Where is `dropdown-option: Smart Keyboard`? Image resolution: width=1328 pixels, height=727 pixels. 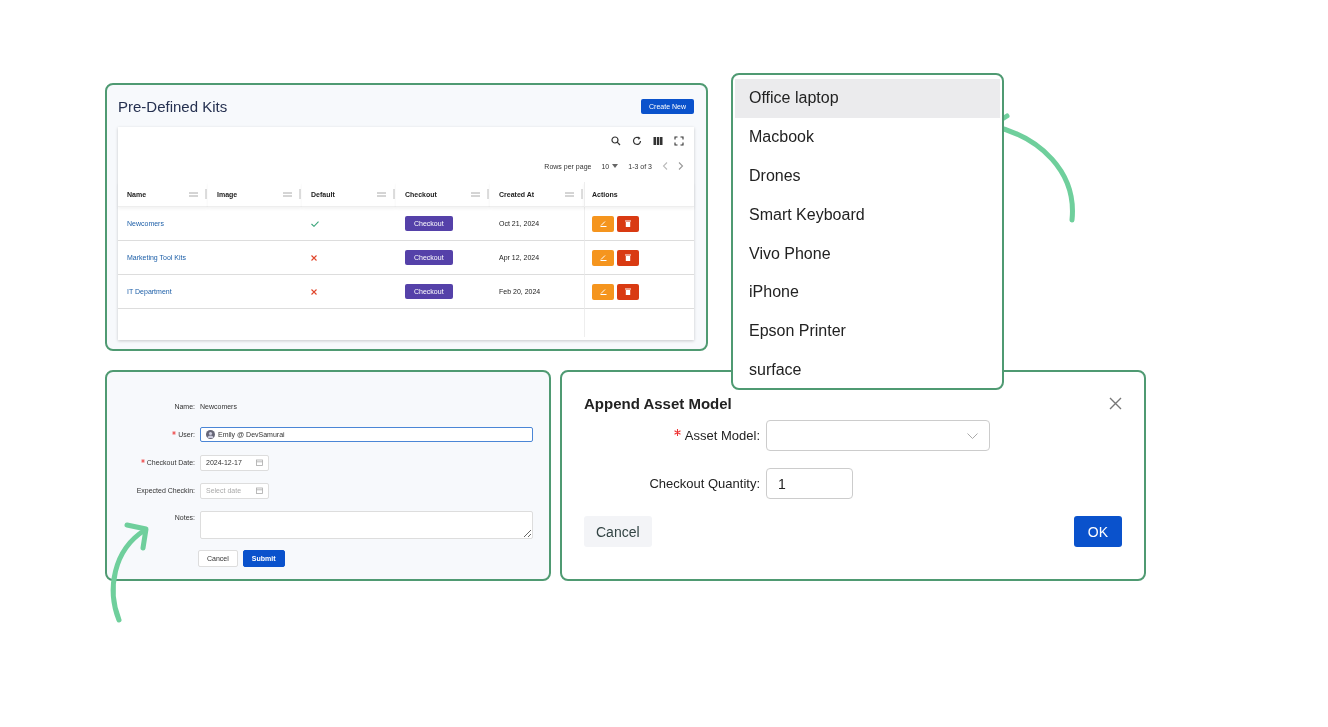 dropdown-option: Smart Keyboard is located at coordinates (867, 215).